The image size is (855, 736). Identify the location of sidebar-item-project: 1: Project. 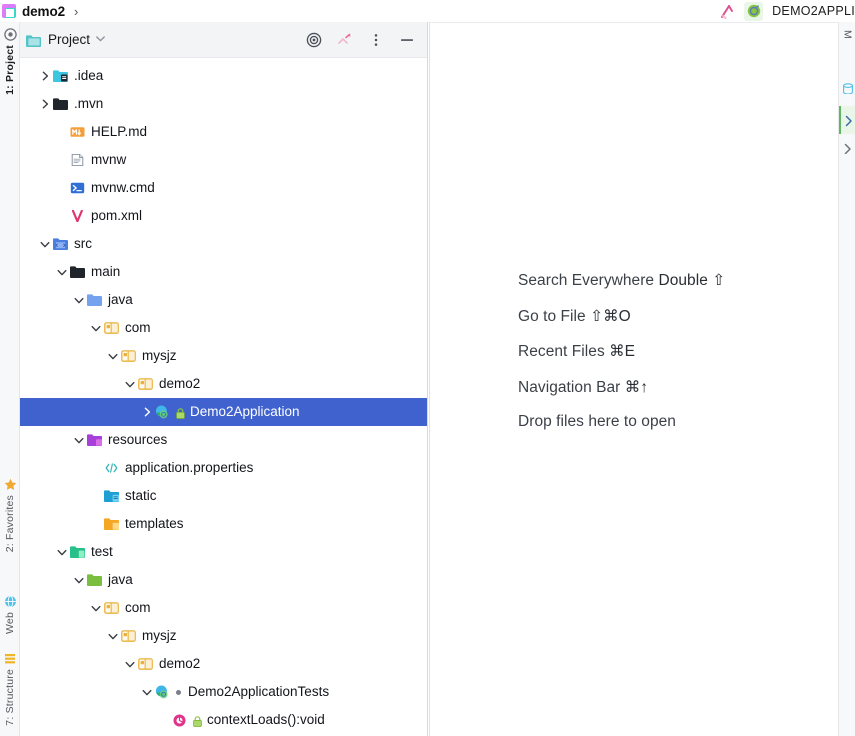
(10, 61).